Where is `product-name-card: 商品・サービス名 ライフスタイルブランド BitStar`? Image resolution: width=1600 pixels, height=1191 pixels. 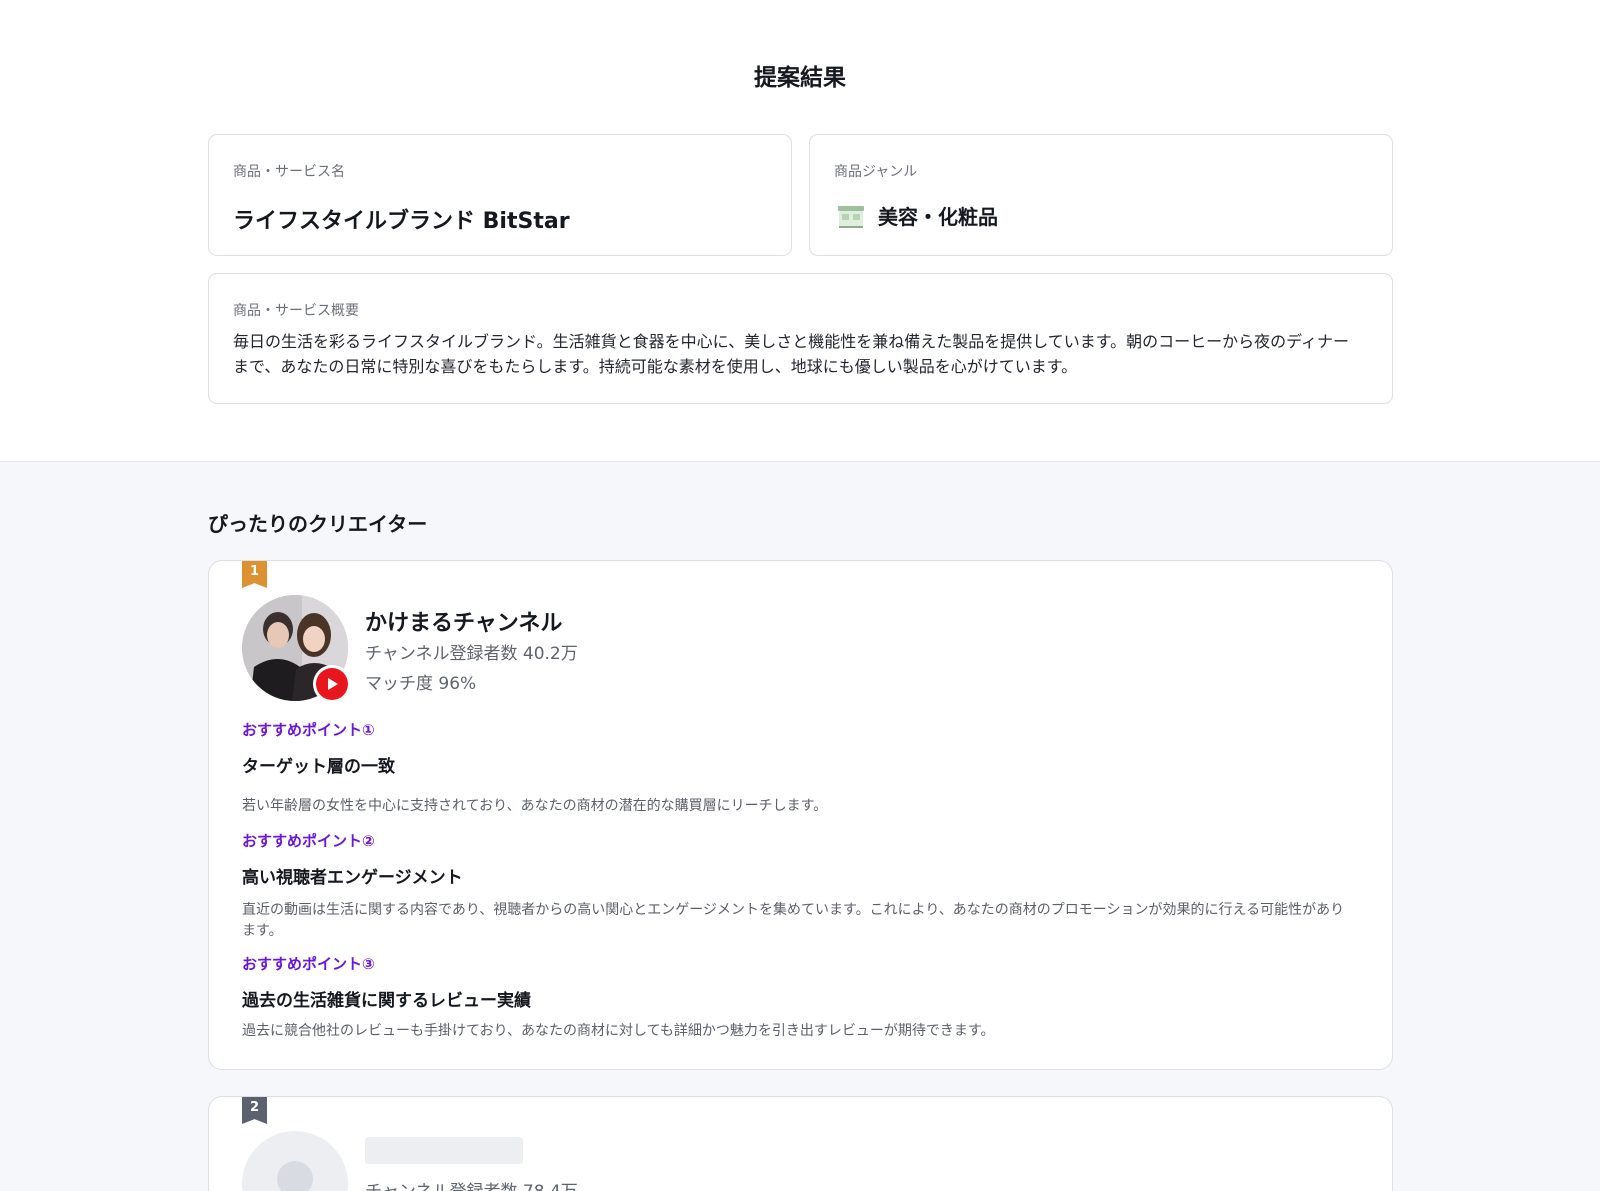
product-name-card: 商品・サービス名 ライフスタイルブランド BitStar is located at coordinates (500, 195).